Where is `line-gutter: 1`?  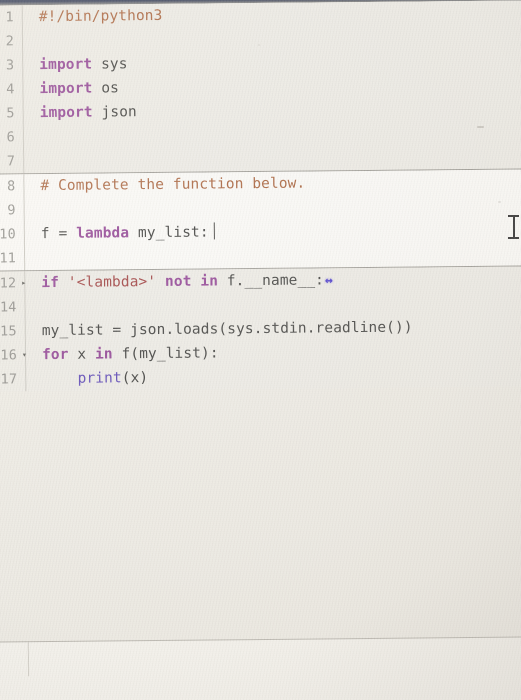
line-gutter: 1 is located at coordinates (15, 17).